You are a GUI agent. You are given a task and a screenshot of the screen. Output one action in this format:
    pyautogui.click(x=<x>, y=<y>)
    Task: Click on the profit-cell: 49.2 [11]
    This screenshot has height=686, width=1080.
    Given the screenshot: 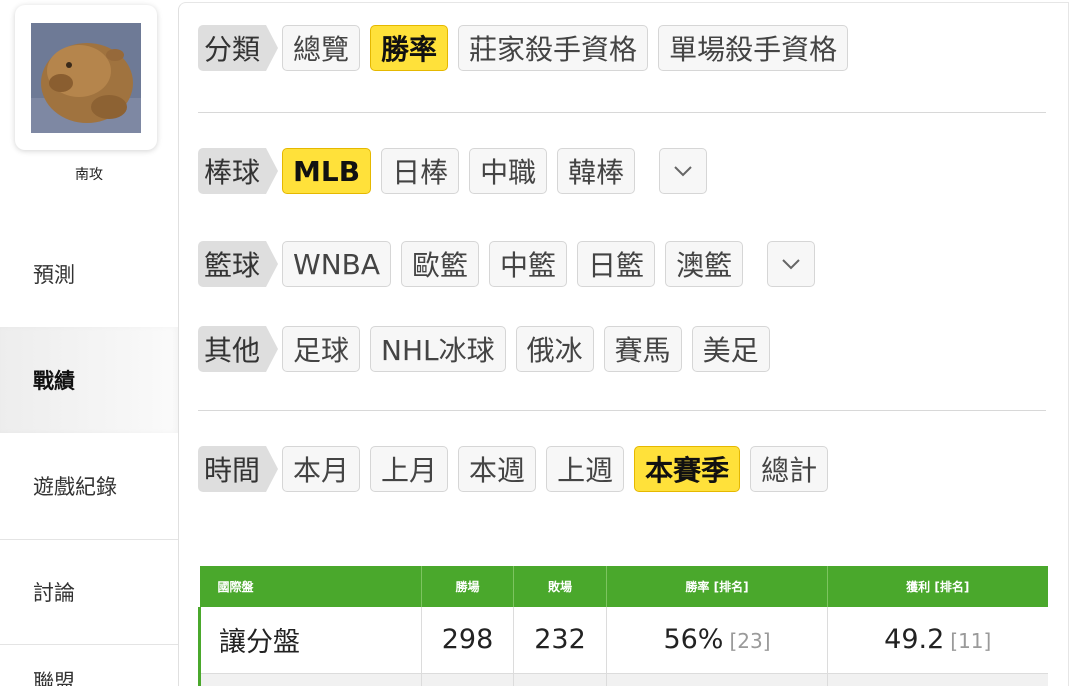 What is the action you would take?
    pyautogui.click(x=937, y=640)
    